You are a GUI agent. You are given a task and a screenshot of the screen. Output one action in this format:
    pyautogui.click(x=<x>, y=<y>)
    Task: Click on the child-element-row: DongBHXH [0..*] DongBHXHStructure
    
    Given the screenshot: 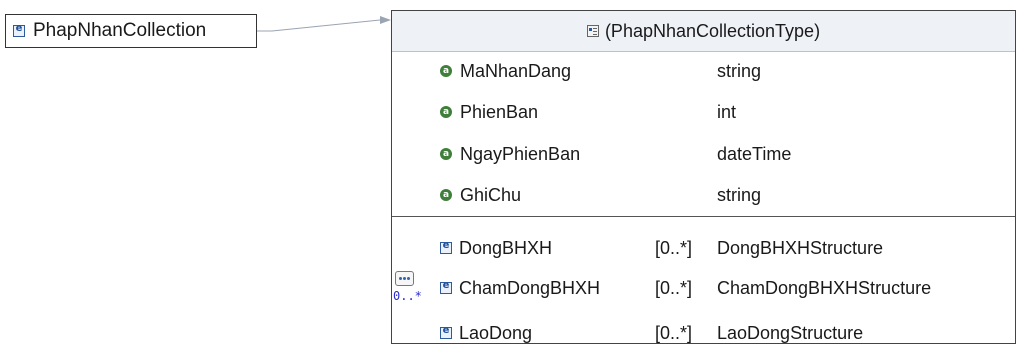 What is the action you would take?
    pyautogui.click(x=702, y=248)
    